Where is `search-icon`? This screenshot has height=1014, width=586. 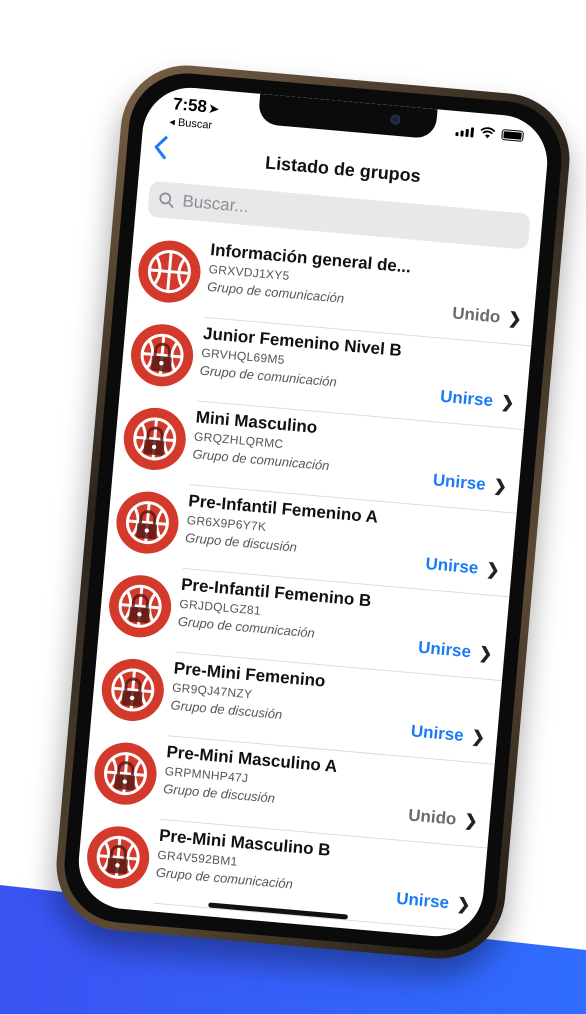 search-icon is located at coordinates (166, 200).